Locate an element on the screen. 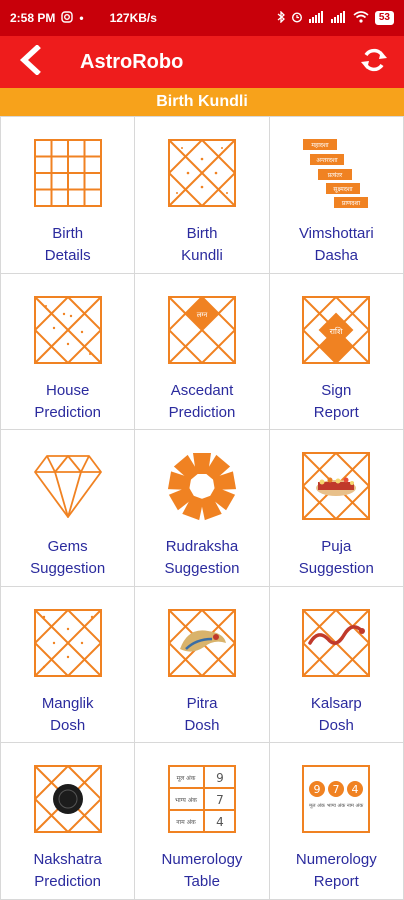  tile-label: Ascedant Prediction is located at coordinates (202, 401).